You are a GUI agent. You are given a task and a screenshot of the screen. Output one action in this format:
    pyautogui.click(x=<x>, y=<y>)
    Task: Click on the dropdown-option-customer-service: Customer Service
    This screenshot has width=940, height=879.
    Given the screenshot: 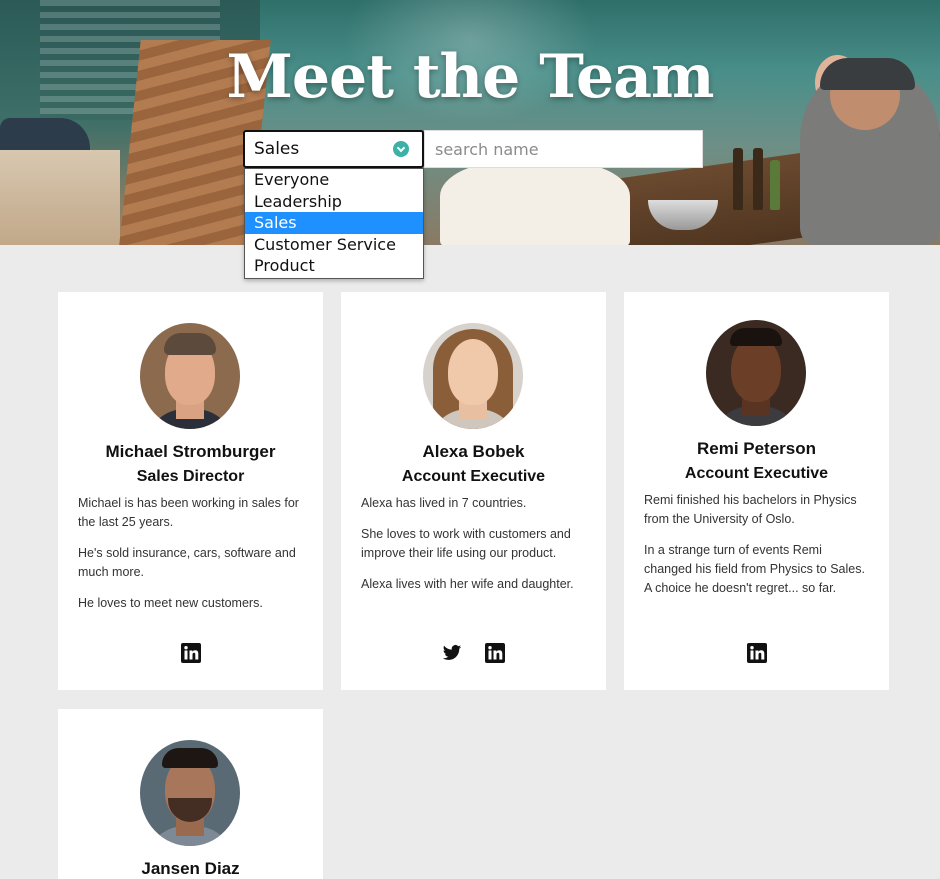 What is the action you would take?
    pyautogui.click(x=334, y=245)
    